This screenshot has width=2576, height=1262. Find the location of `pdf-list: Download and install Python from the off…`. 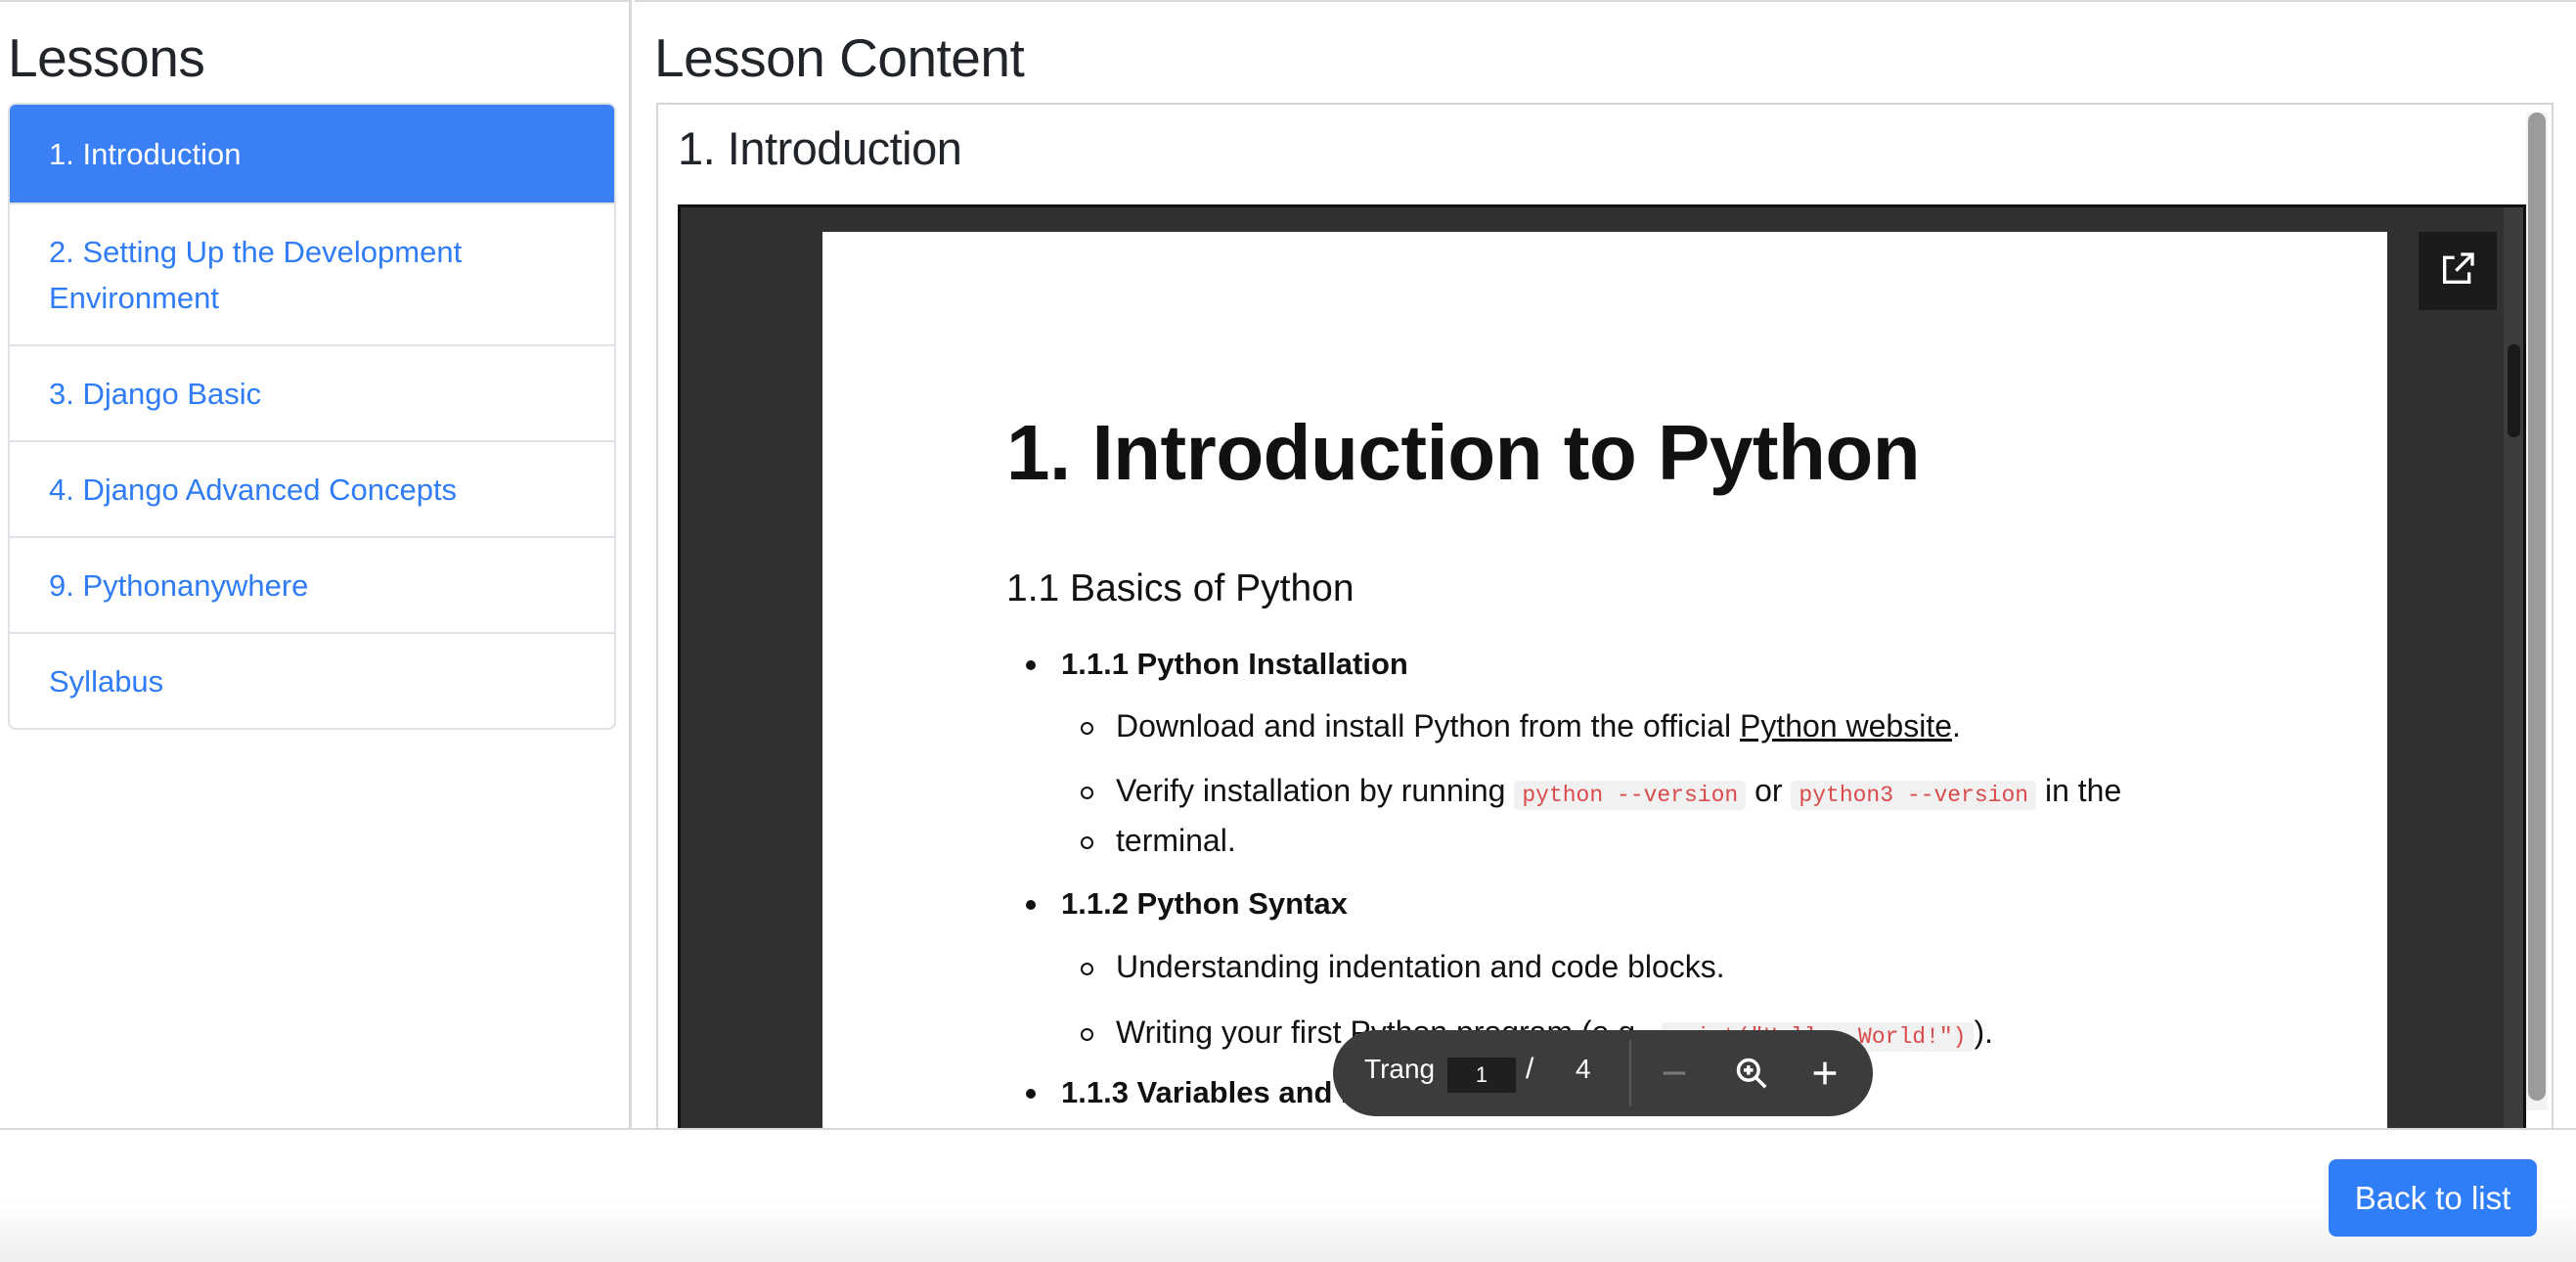

pdf-list: Download and install Python from the off… is located at coordinates (1483, 726).